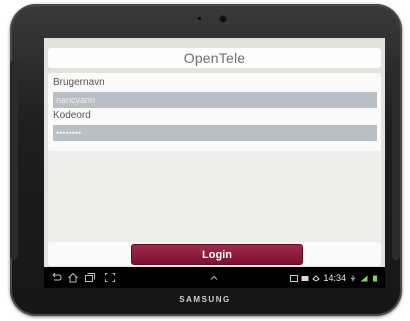 The height and width of the screenshot is (321, 410). I want to click on up-chevron-icon, so click(214, 275).